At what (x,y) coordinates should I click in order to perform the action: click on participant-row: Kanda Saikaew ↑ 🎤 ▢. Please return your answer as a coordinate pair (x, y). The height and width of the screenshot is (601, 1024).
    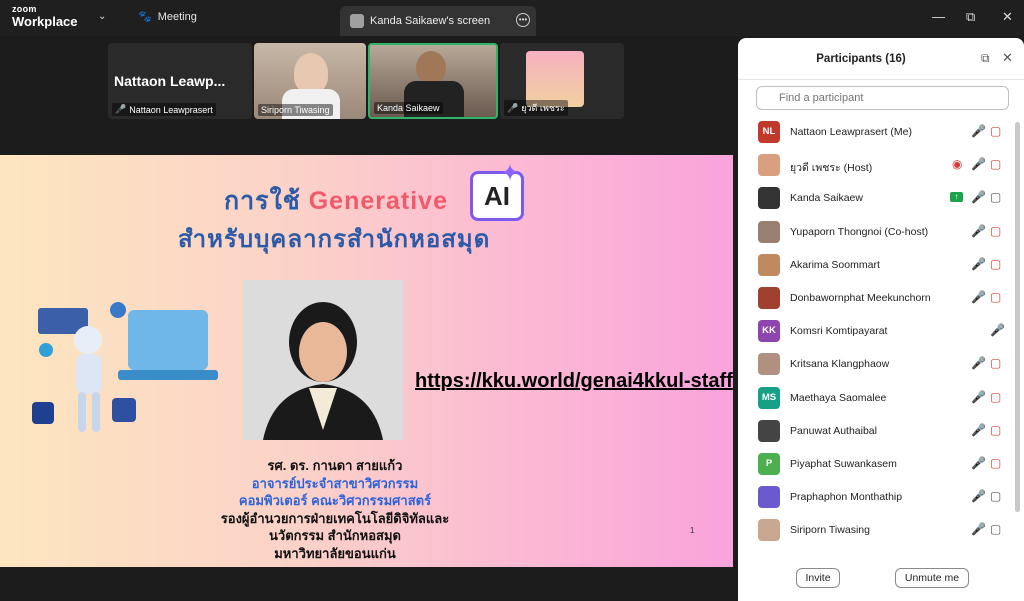
    Looking at the image, I should click on (876, 198).